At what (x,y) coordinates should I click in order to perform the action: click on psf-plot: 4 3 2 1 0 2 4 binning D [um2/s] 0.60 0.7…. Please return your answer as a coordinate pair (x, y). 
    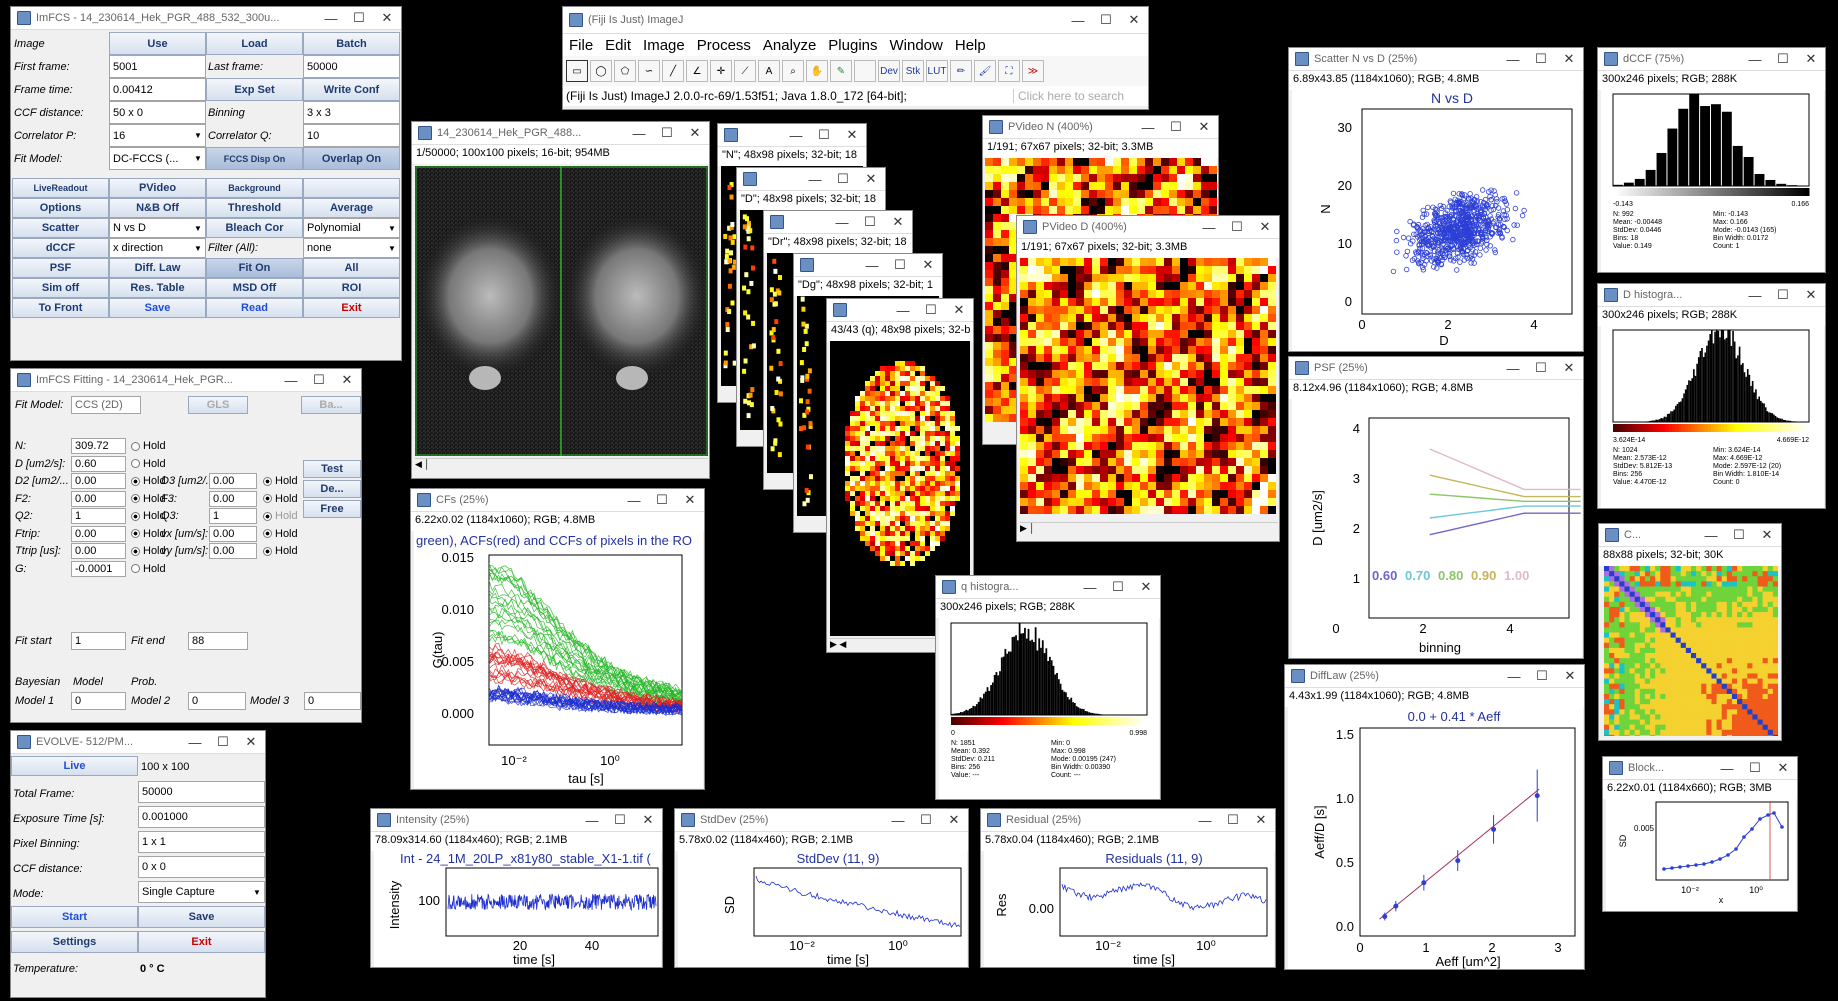
    Looking at the image, I should click on (1437, 528).